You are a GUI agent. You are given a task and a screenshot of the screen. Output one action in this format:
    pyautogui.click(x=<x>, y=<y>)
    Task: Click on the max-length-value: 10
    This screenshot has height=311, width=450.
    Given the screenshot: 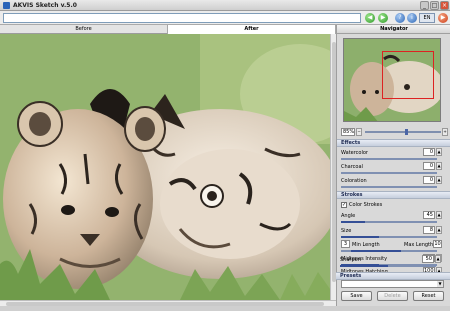 What is the action you would take?
    pyautogui.click(x=437, y=244)
    